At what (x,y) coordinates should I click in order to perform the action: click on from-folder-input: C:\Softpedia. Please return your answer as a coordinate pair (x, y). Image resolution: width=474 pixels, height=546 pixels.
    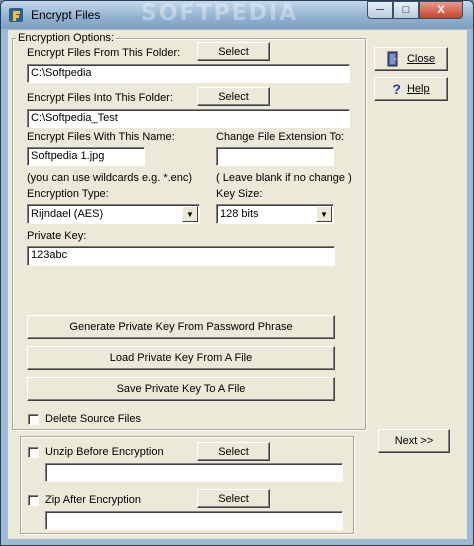
    Looking at the image, I should click on (188, 73).